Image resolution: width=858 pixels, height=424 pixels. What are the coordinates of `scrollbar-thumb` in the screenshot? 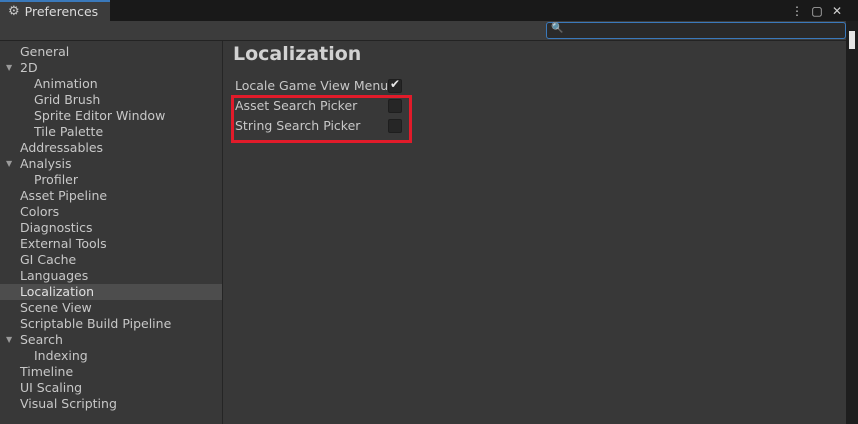 It's located at (852, 40).